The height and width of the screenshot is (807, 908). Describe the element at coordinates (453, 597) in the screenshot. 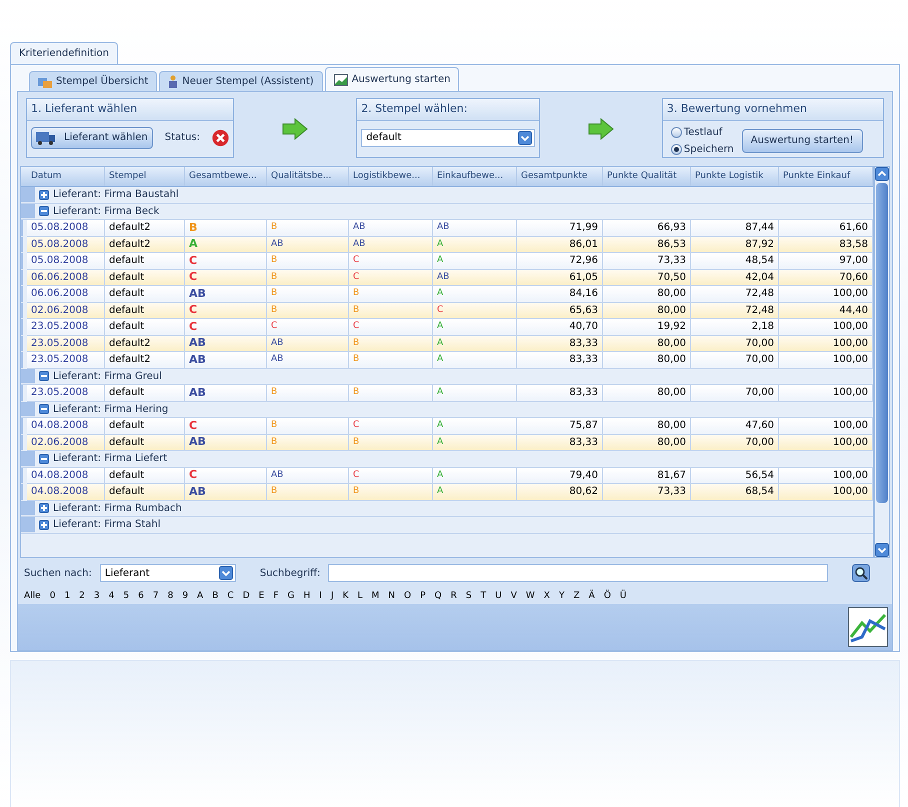

I see `index-link: R` at that location.